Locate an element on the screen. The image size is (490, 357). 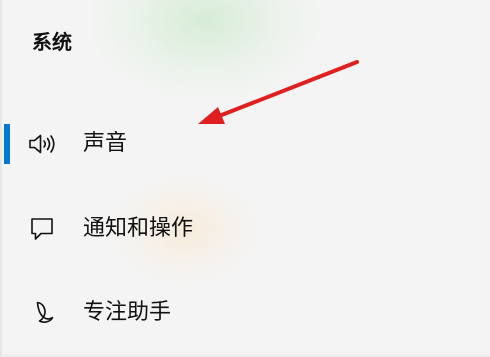
sidebar-item-label: 专注助手 is located at coordinates (127, 312).